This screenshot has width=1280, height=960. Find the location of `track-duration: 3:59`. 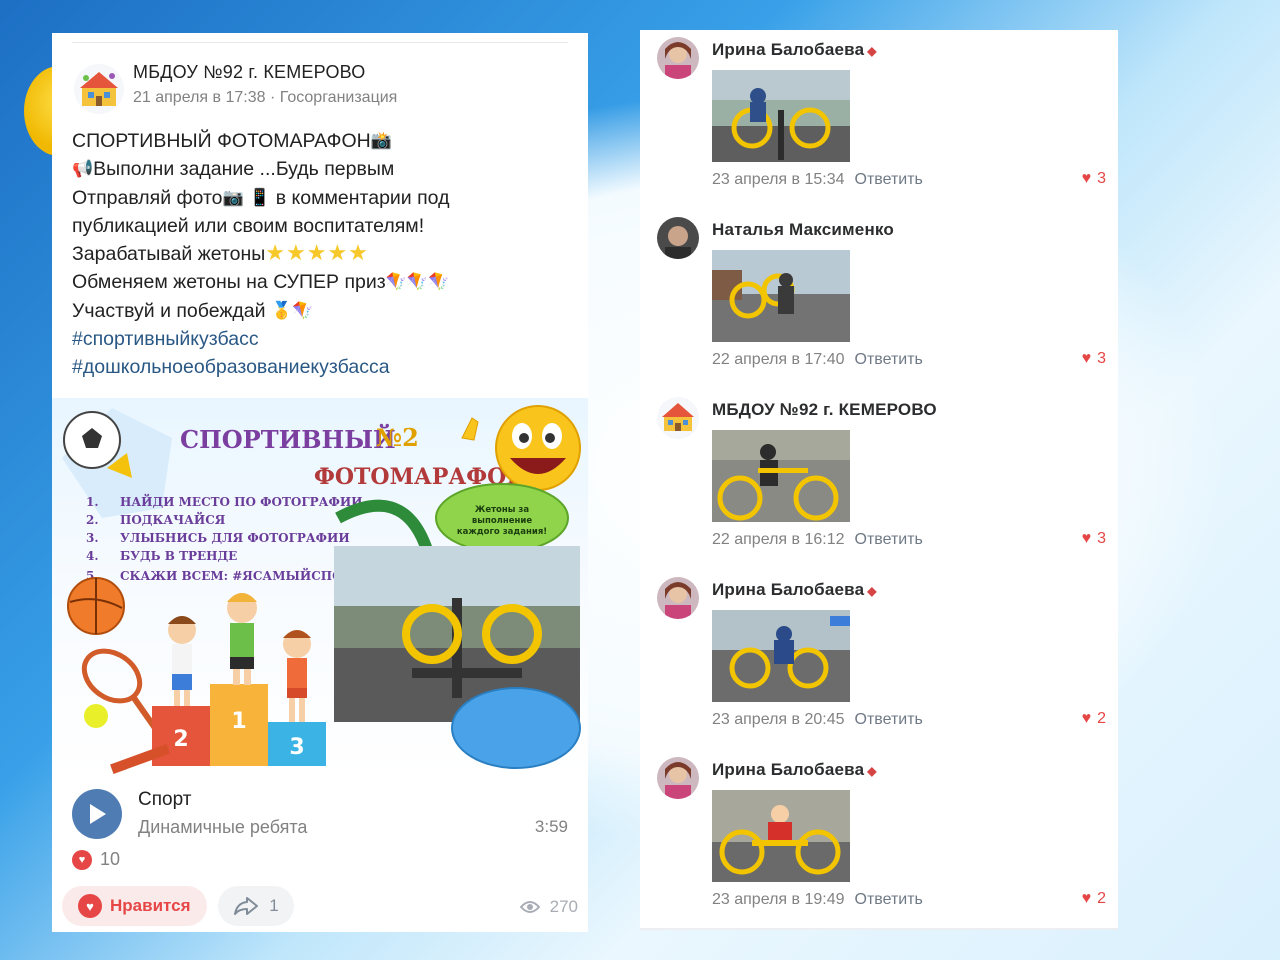

track-duration: 3:59 is located at coordinates (551, 826).